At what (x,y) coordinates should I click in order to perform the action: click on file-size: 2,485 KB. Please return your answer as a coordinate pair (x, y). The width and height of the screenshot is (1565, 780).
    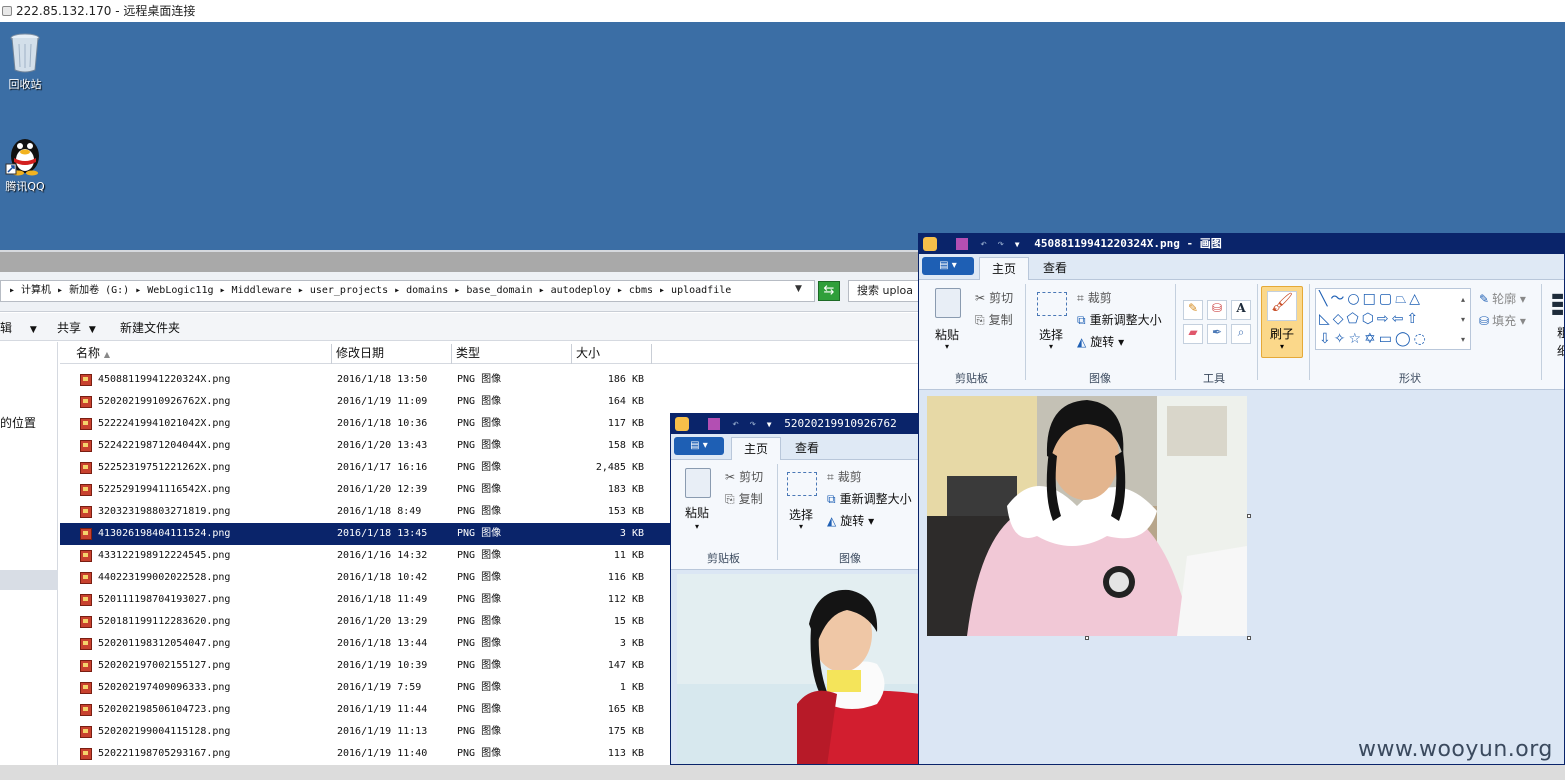
    Looking at the image, I should click on (619, 467).